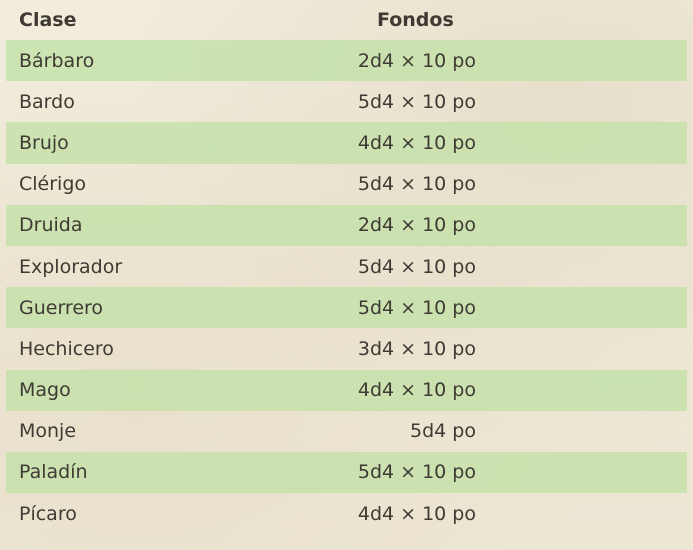 The image size is (693, 550). I want to click on table-header: Clase Fondos, so click(346, 20).